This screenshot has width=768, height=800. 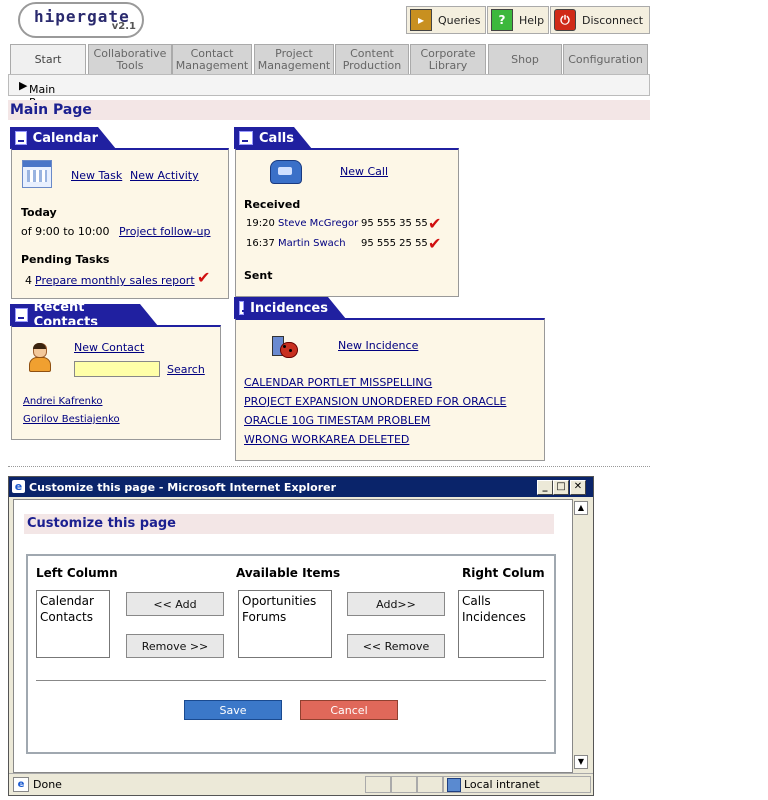 What do you see at coordinates (581, 762) in the screenshot?
I see `scroll-down-arrow: ▼` at bounding box center [581, 762].